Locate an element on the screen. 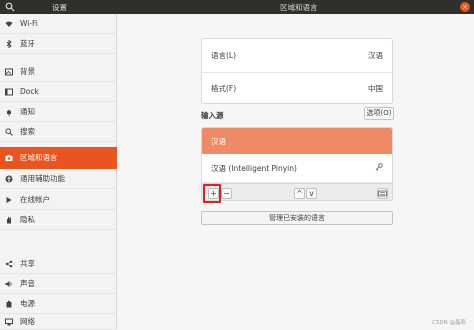 This screenshot has height=330, width=474. formats-label: 格式(F) is located at coordinates (224, 88).